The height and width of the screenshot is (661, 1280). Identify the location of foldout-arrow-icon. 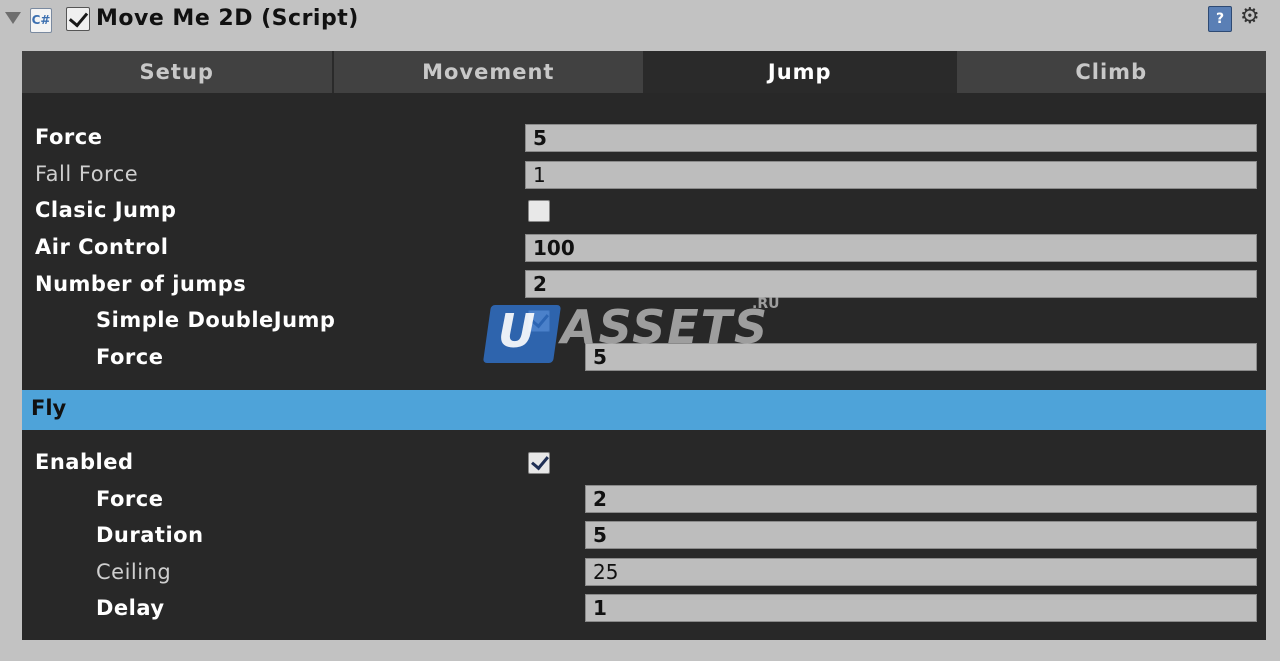
(13, 18).